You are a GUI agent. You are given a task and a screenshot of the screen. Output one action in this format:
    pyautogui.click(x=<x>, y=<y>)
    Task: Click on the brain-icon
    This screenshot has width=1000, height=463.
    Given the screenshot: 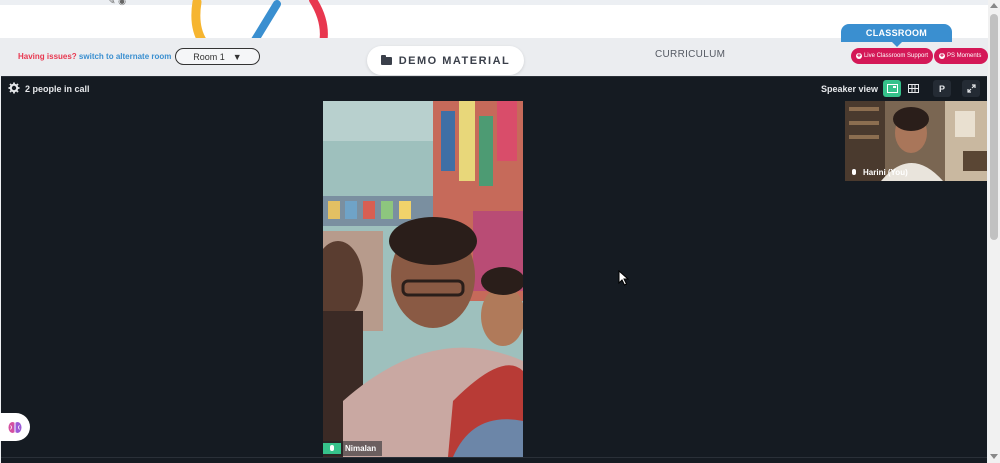 What is the action you would take?
    pyautogui.click(x=15, y=427)
    